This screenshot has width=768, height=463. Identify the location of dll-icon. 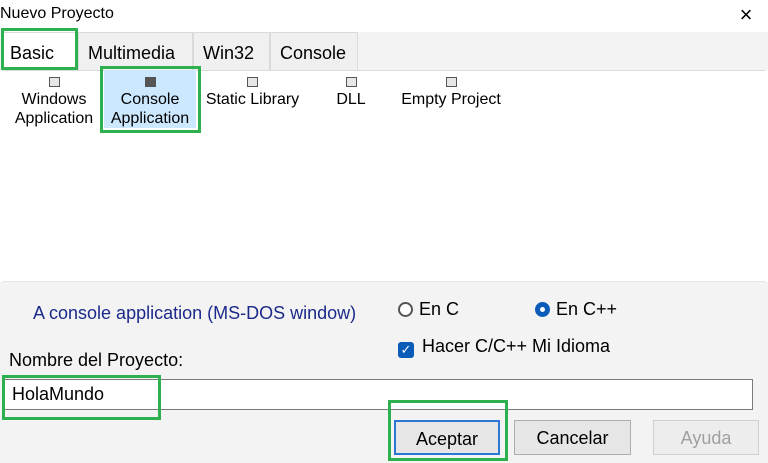
(351, 82).